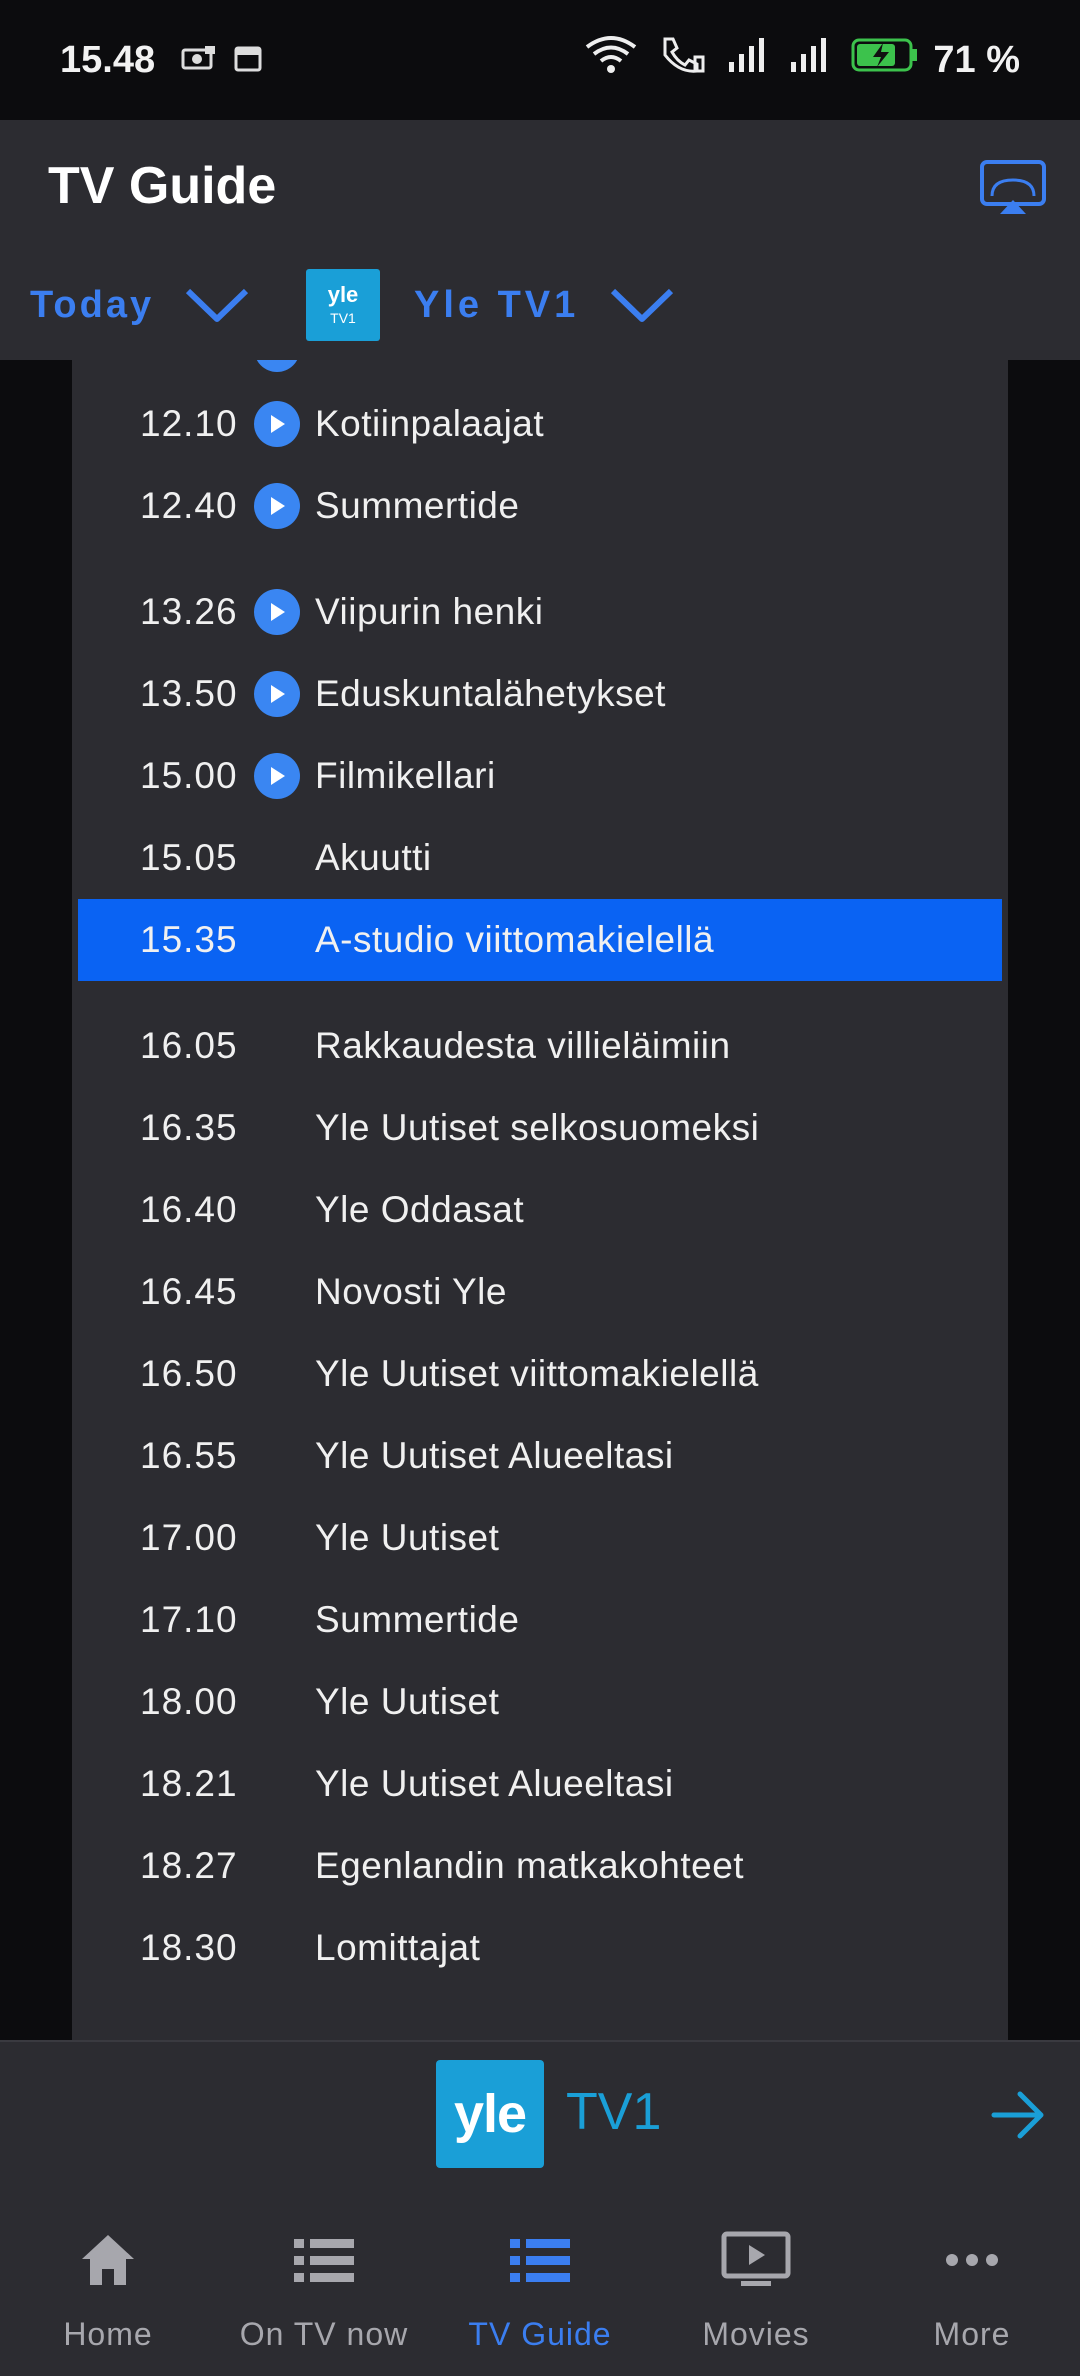 This screenshot has width=1080, height=2376. What do you see at coordinates (537, 1373) in the screenshot?
I see `program-title: Yle Uutiset viittomakielellä` at bounding box center [537, 1373].